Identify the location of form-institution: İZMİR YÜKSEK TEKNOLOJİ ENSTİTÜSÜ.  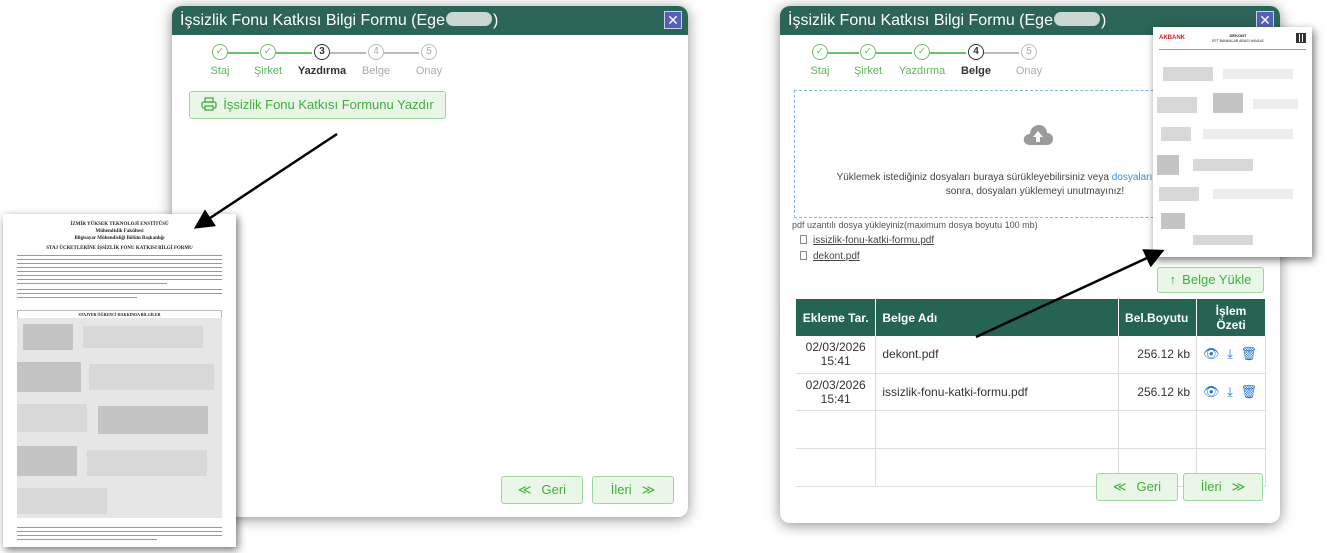
(119, 224).